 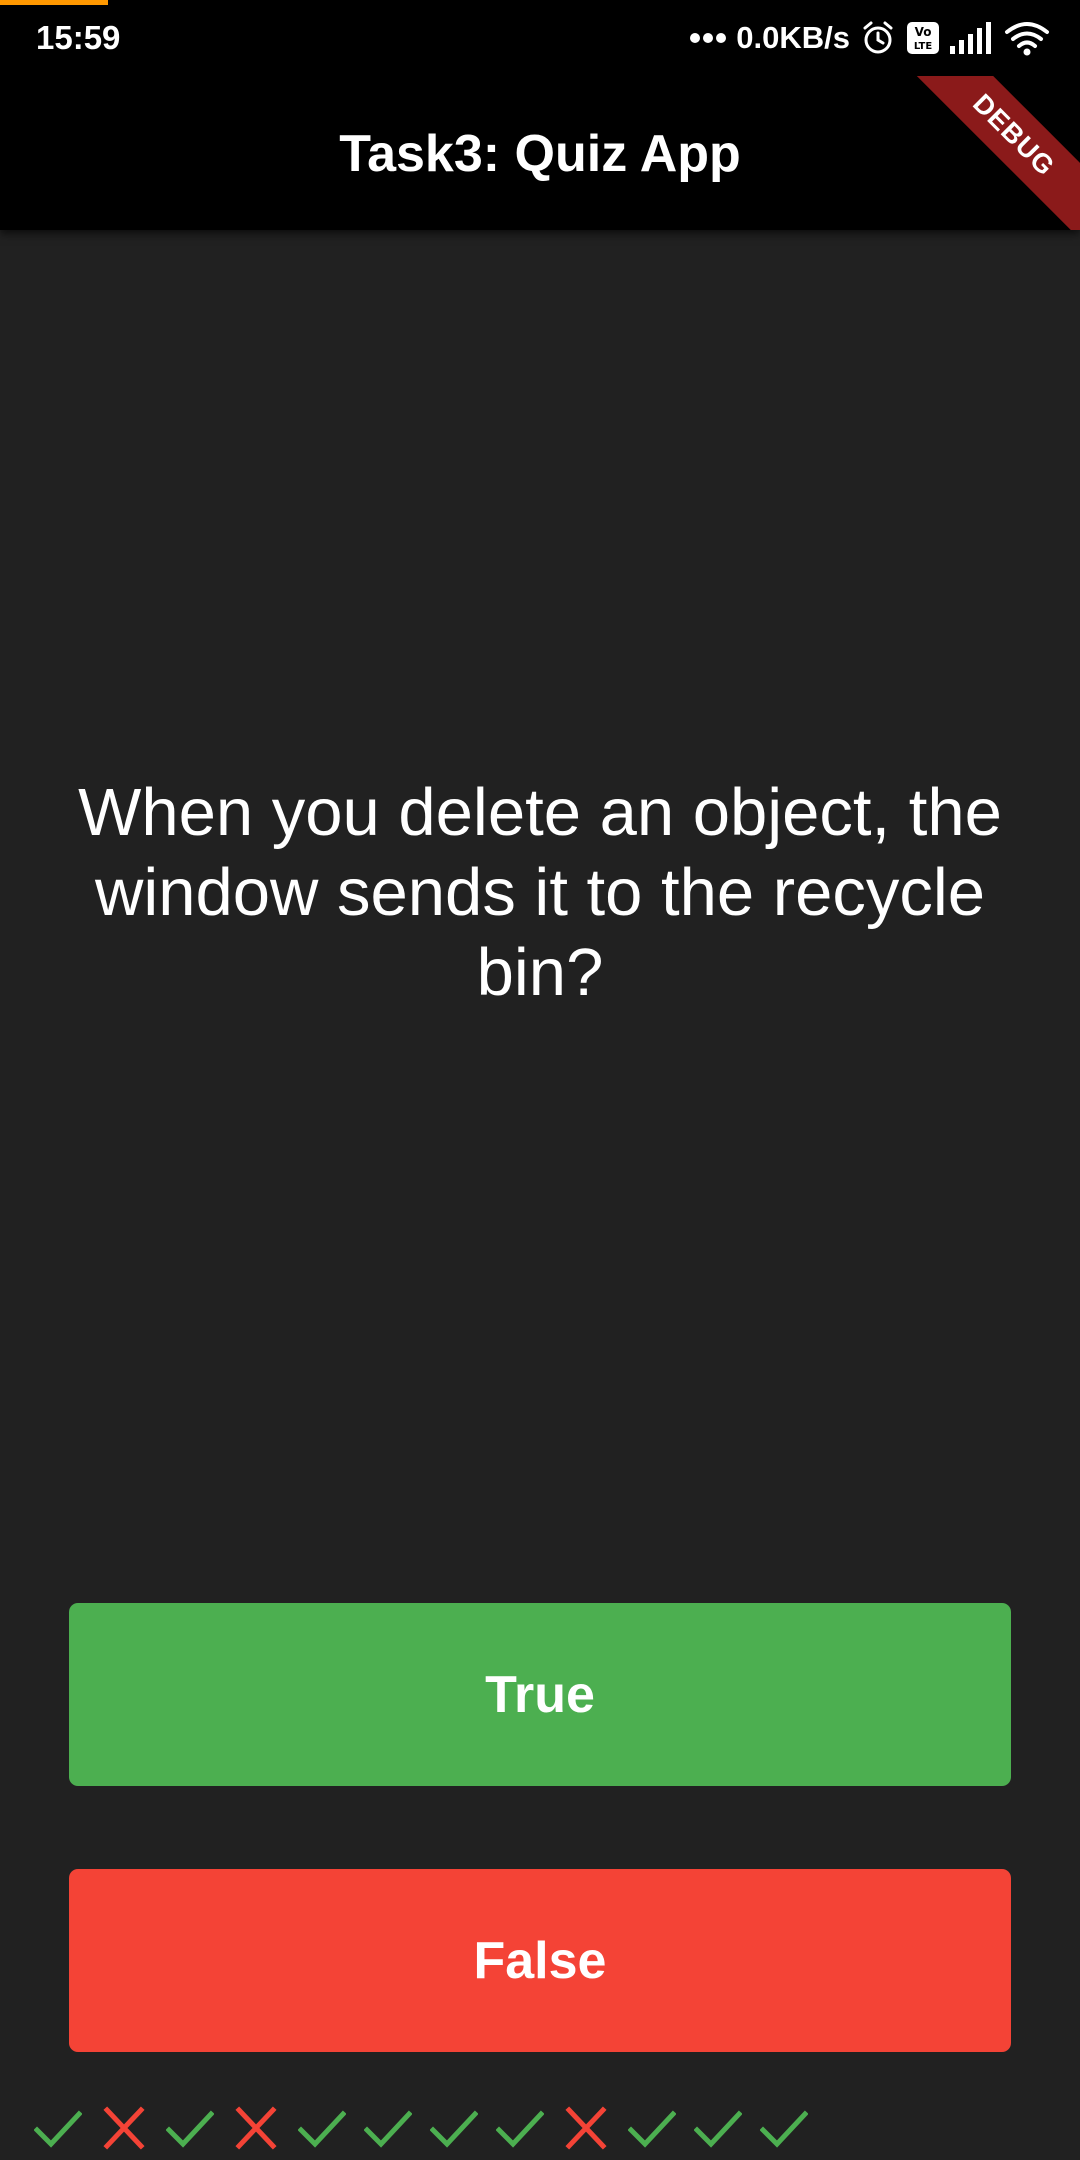 What do you see at coordinates (78, 37) in the screenshot?
I see `status-time: 15:59` at bounding box center [78, 37].